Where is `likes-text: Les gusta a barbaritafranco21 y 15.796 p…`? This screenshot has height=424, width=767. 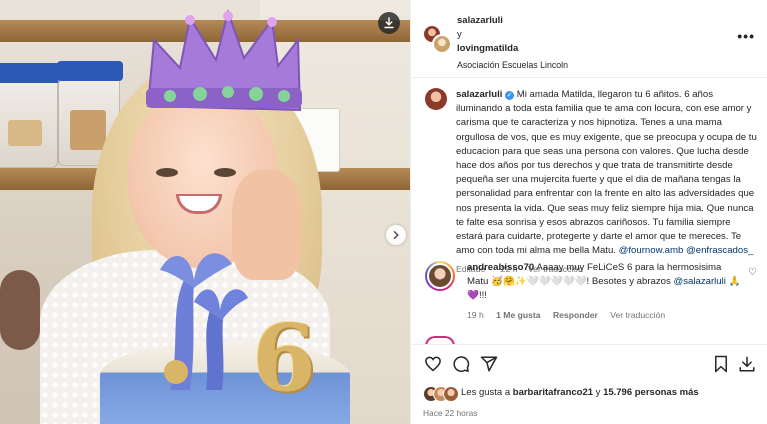 likes-text: Les gusta a barbaritafranco21 y 15.796 p… is located at coordinates (580, 392).